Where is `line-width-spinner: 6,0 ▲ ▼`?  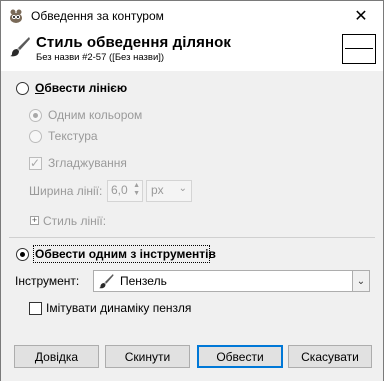
line-width-spinner: 6,0 ▲ ▼ is located at coordinates (125, 191).